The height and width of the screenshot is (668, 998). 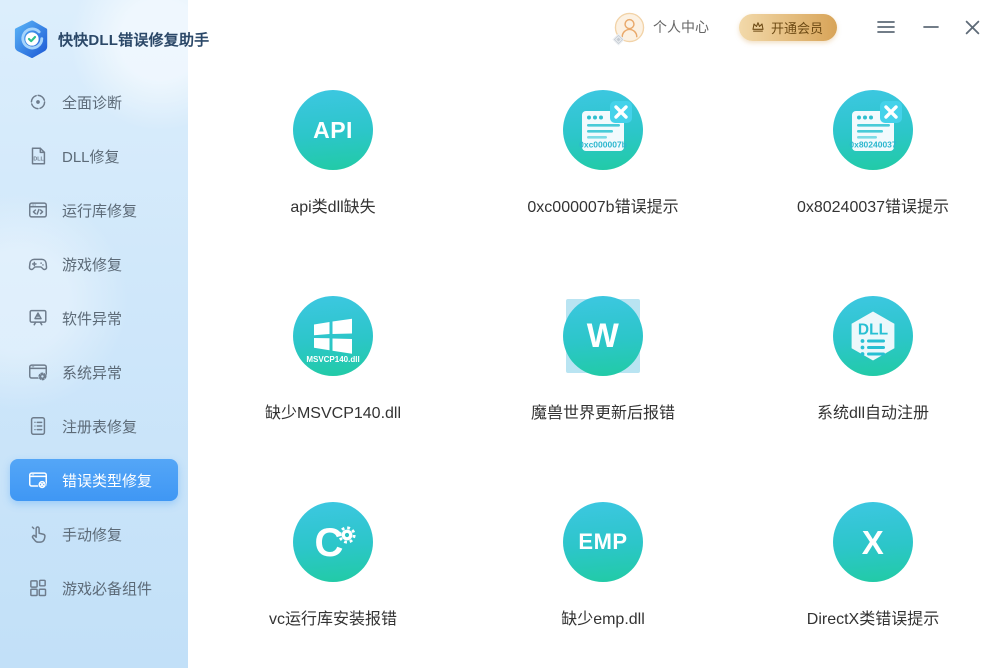 I want to click on directx-circle-icon: X, so click(x=873, y=542).